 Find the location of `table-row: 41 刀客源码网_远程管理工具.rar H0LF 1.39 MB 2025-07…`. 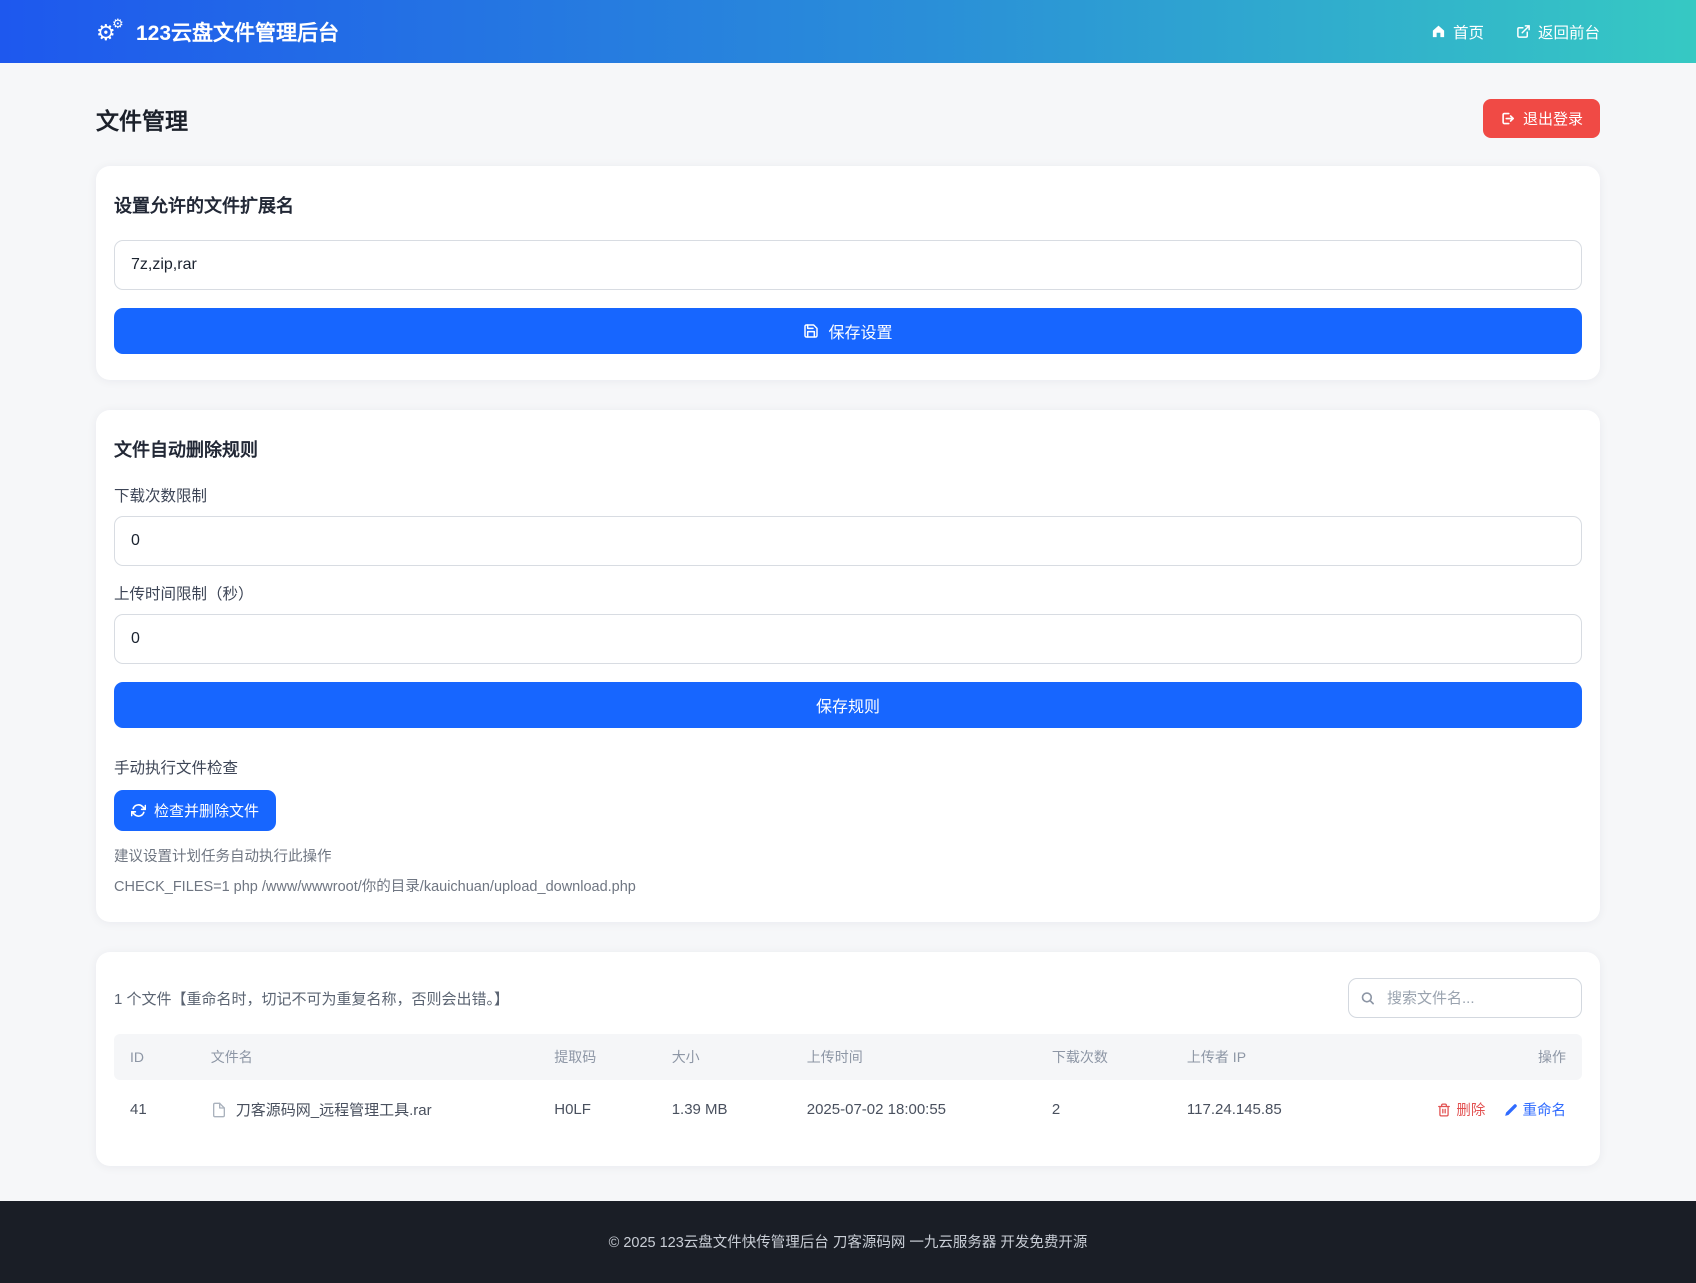

table-row: 41 刀客源码网_远程管理工具.rar H0LF 1.39 MB 2025-07… is located at coordinates (848, 1110).